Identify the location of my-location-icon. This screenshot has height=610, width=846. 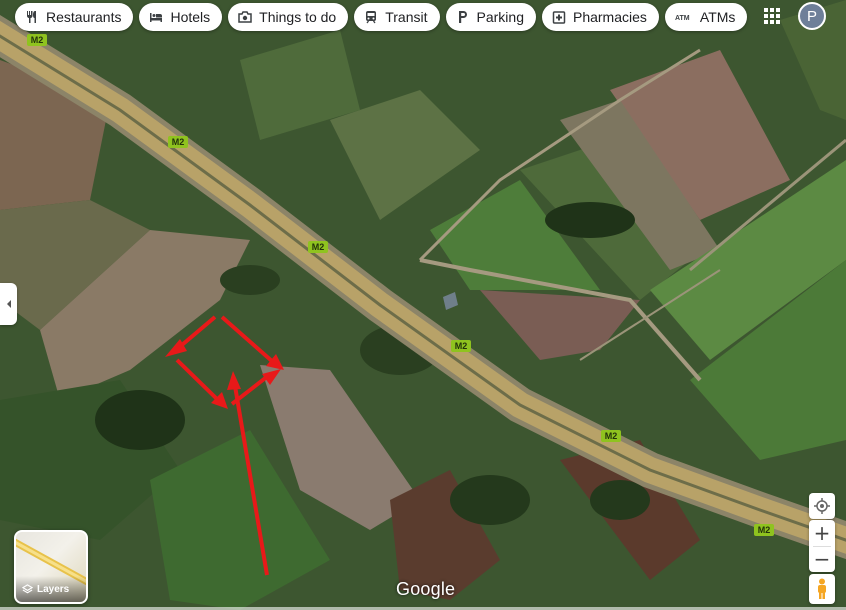
(822, 506).